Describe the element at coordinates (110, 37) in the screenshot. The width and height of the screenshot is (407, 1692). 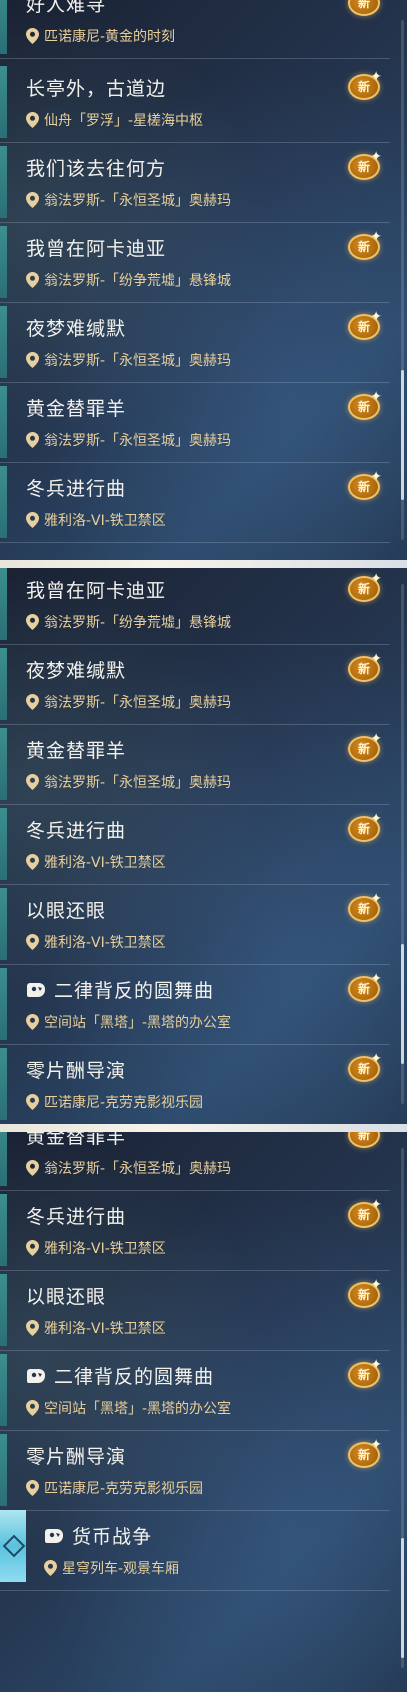
I see `location-text: 匹诺康尼-黄金的时刻` at that location.